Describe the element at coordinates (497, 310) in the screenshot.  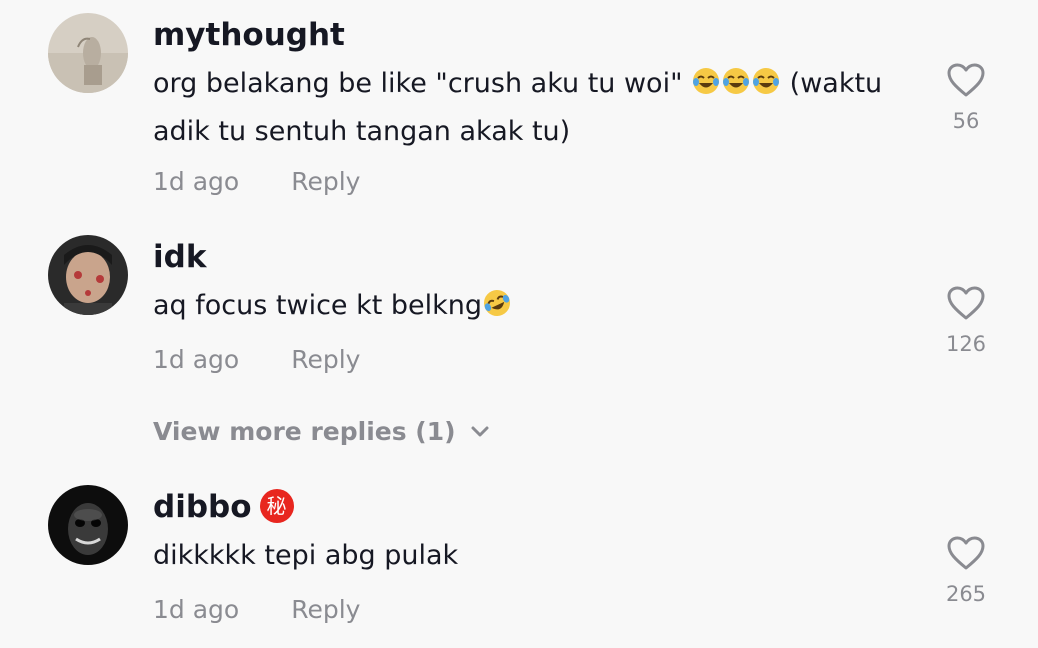
I see `rolling-on-floor-laughing-icon` at that location.